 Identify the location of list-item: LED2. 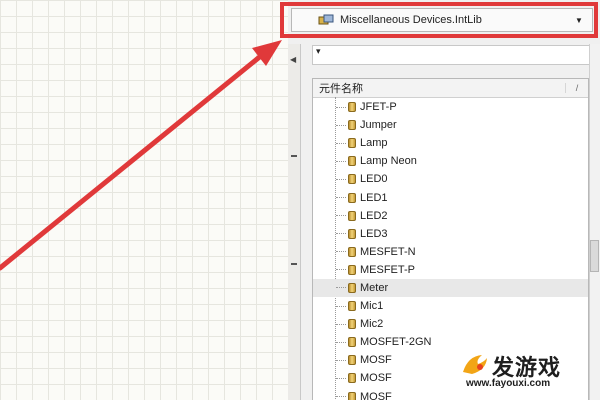
(450, 216).